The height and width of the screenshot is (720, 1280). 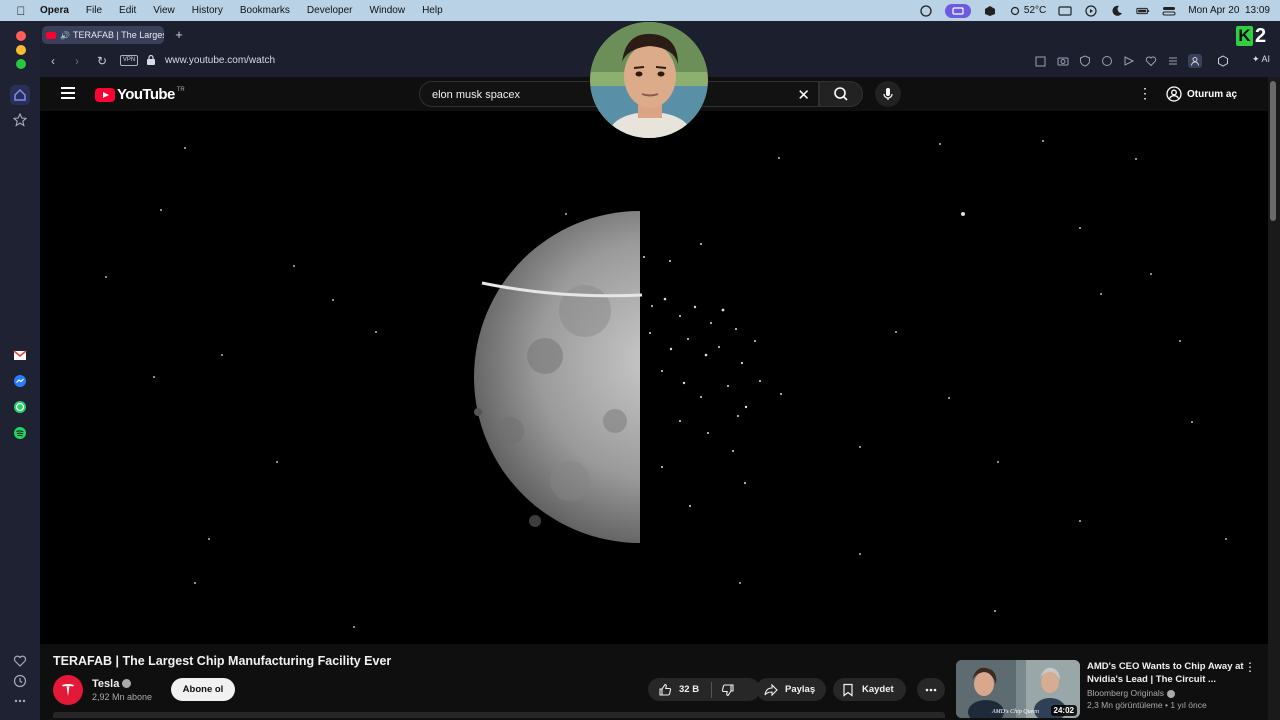 I want to click on window-minimize-button, so click(x=21, y=50).